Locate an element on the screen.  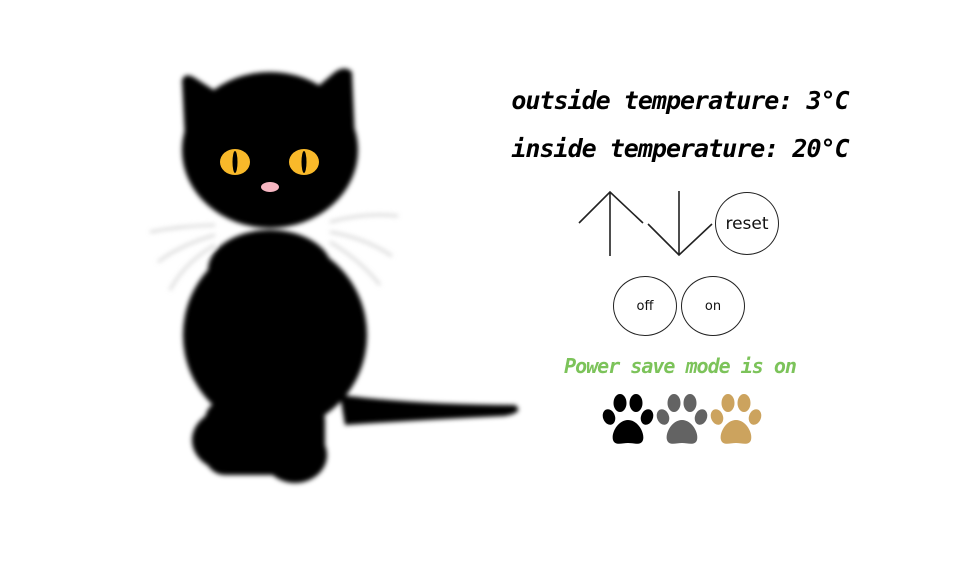
power-save-status: Power save mode is on is located at coordinates (680, 366).